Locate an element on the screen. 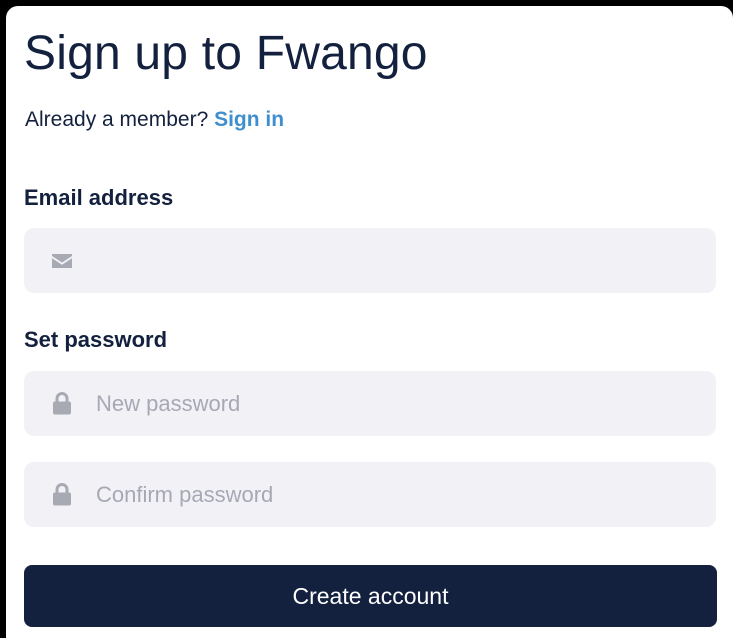 The image size is (733, 638). new-password-input is located at coordinates (396, 403).